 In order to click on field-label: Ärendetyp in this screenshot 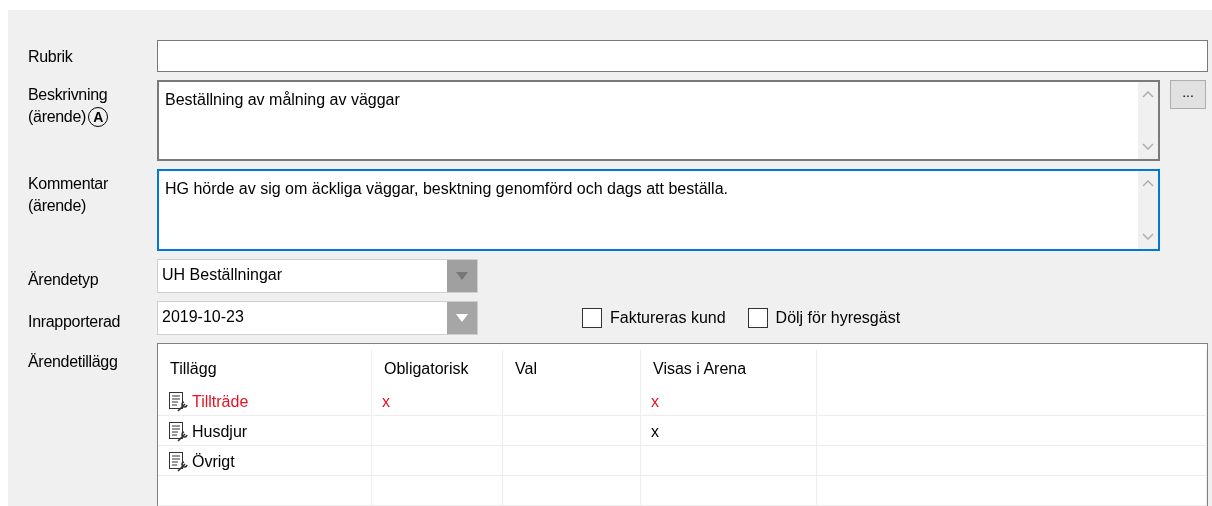, I will do `click(64, 280)`.